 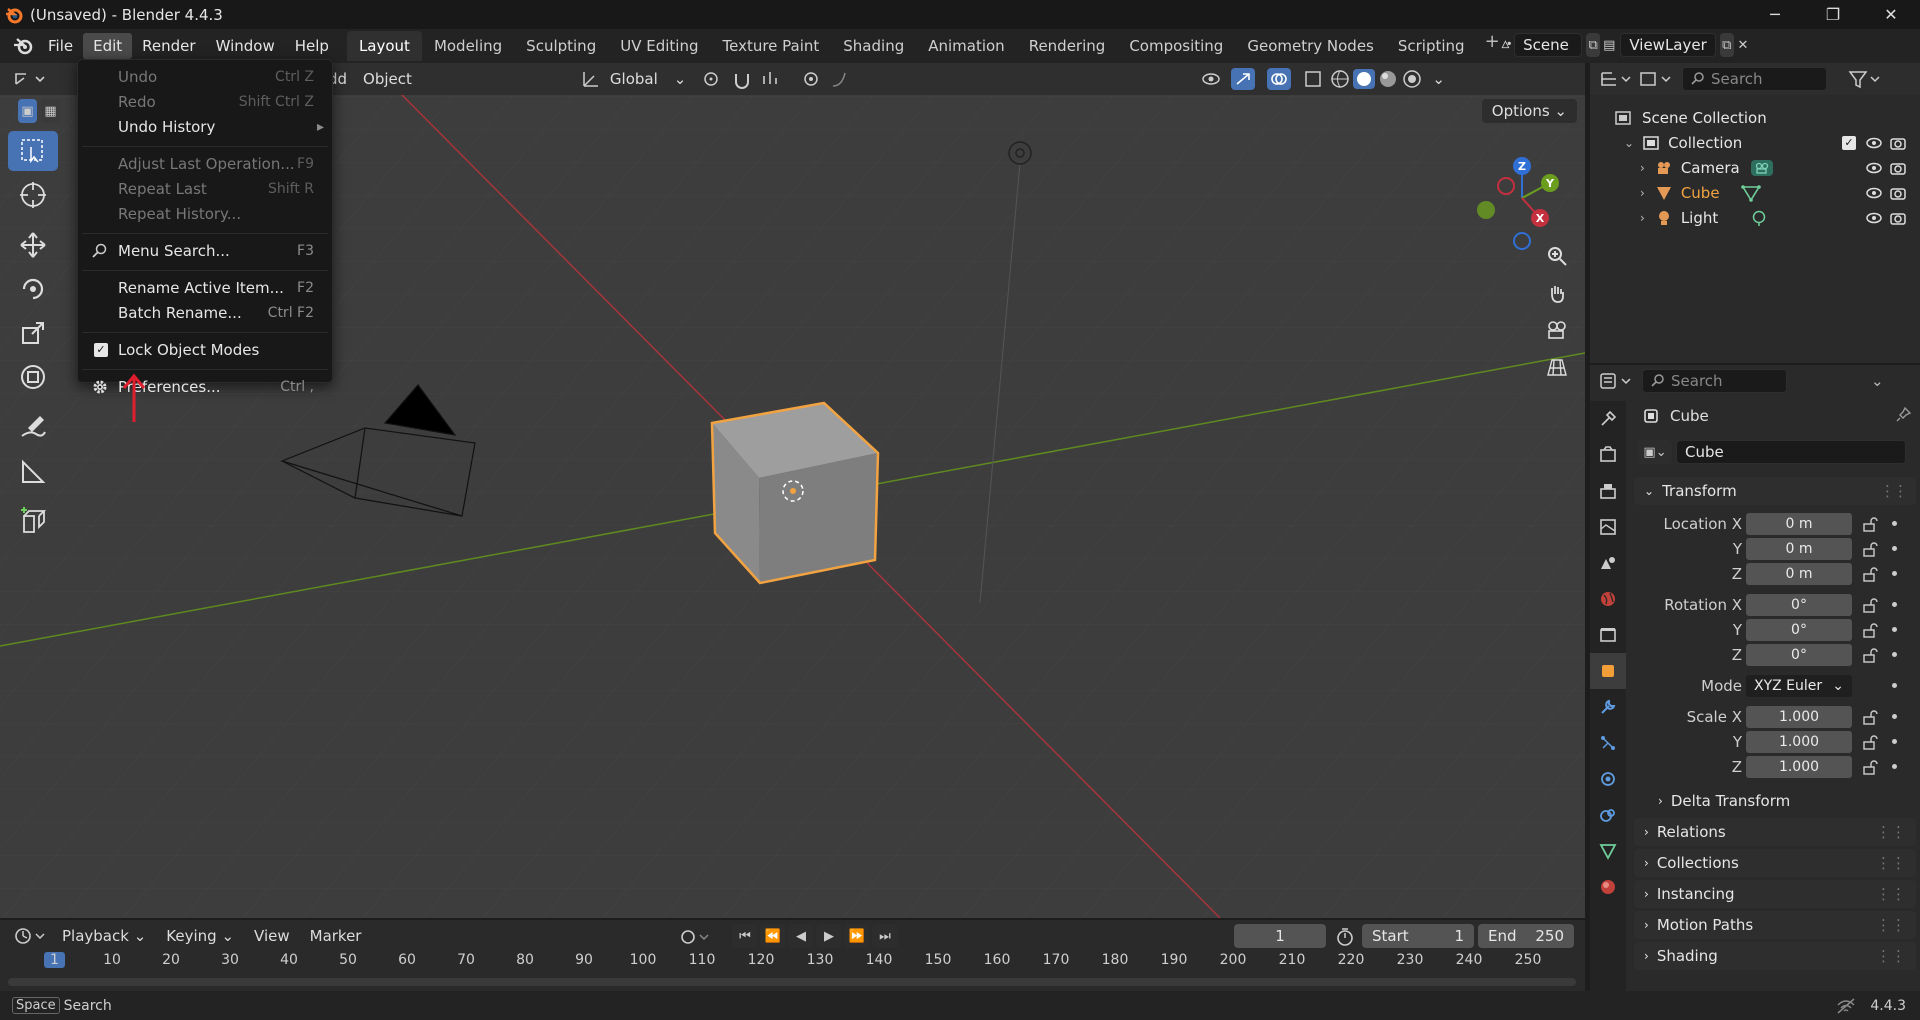 I want to click on collapse-chevron-icon: ⌄, so click(x=1629, y=143).